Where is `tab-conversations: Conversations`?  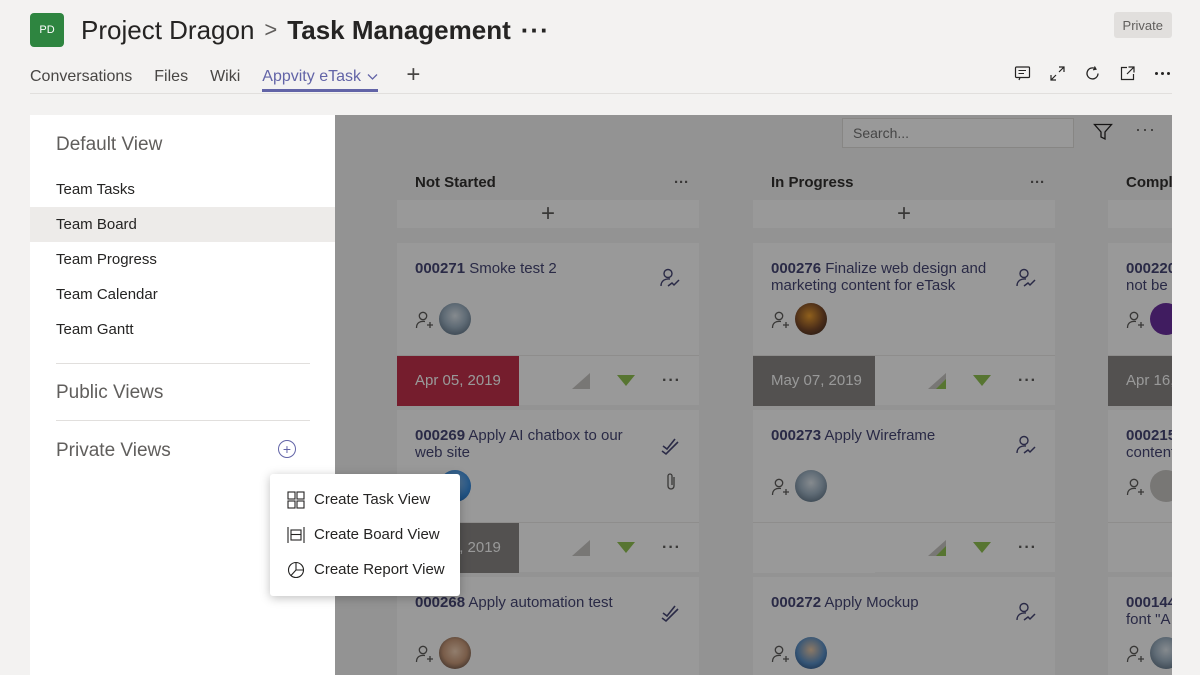
tab-conversations: Conversations is located at coordinates (81, 78).